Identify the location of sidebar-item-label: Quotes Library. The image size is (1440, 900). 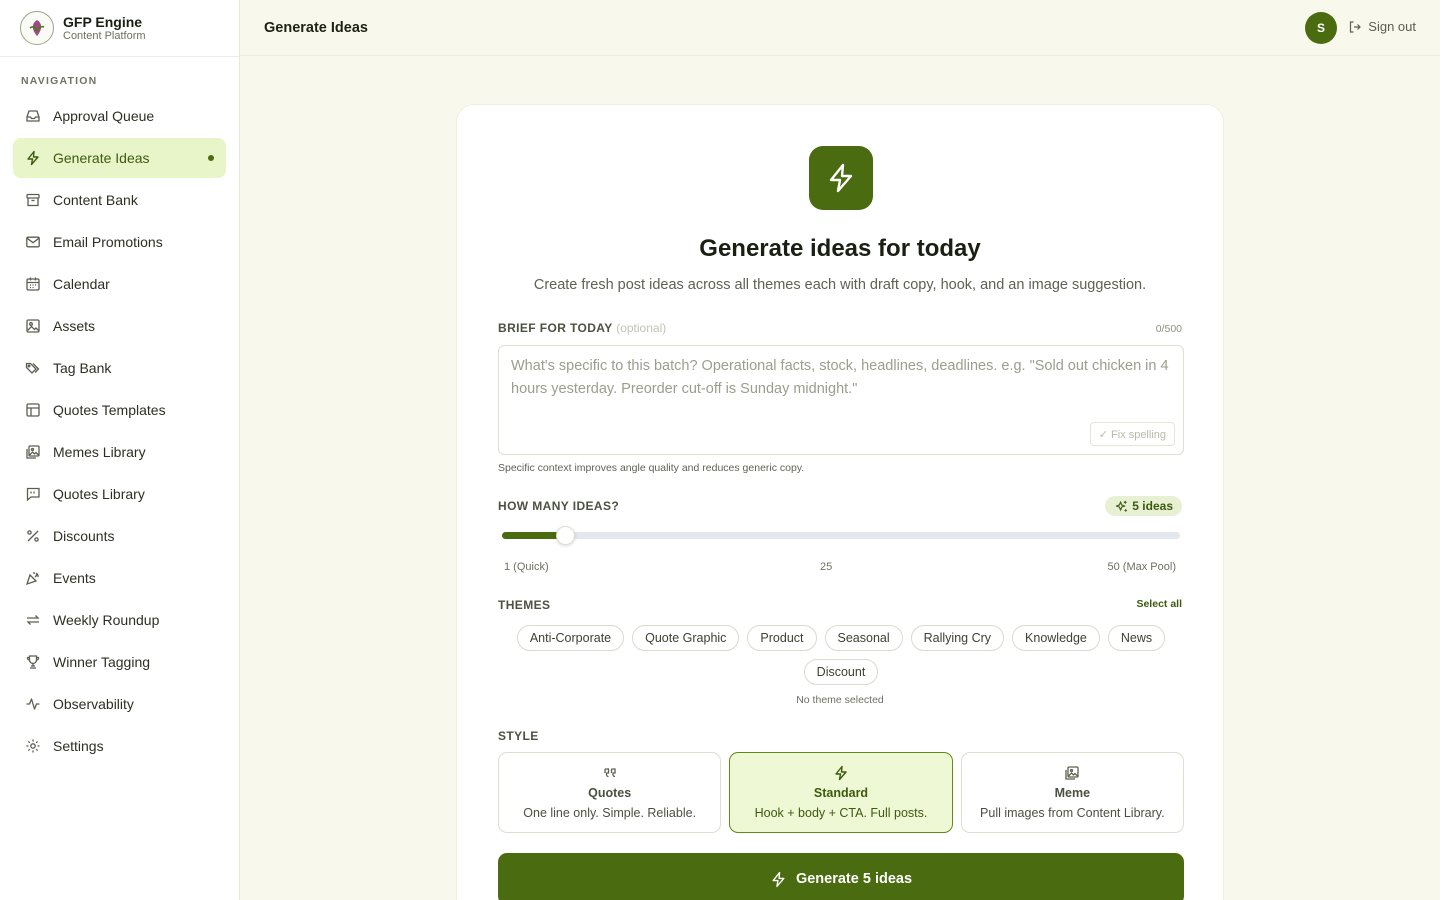
(99, 494).